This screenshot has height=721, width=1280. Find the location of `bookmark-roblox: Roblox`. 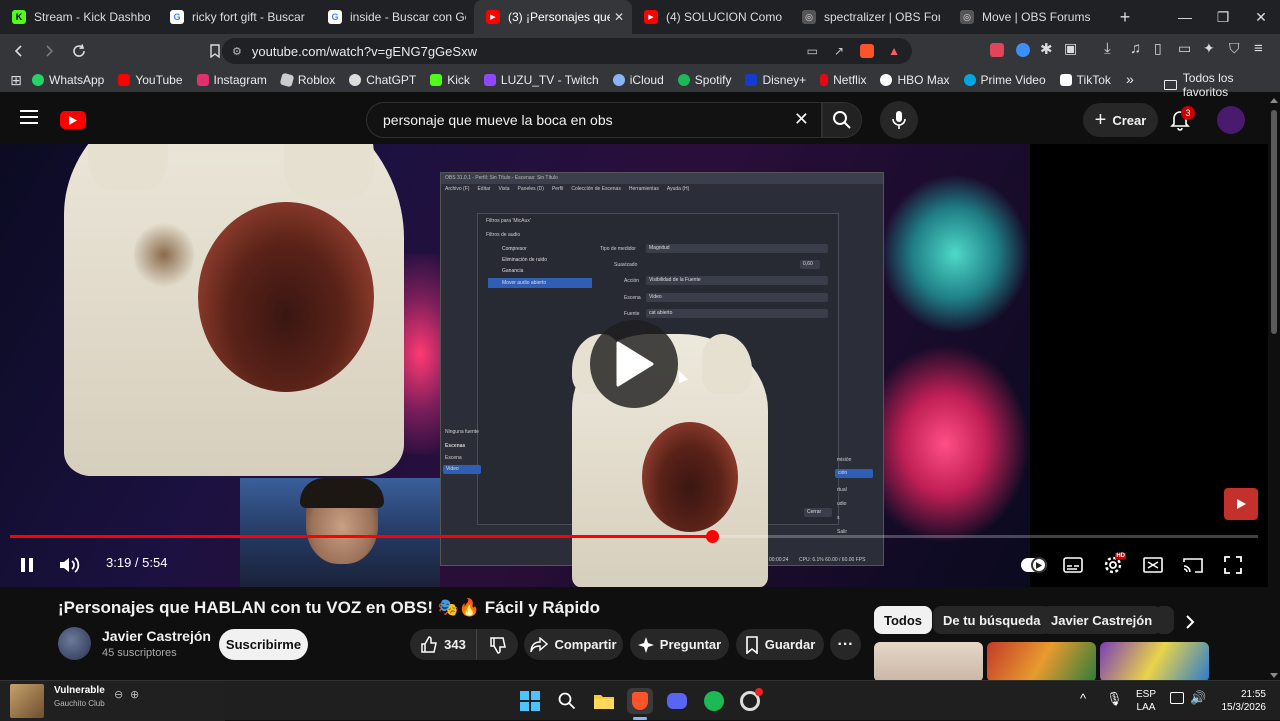

bookmark-roblox: Roblox is located at coordinates (307, 80).